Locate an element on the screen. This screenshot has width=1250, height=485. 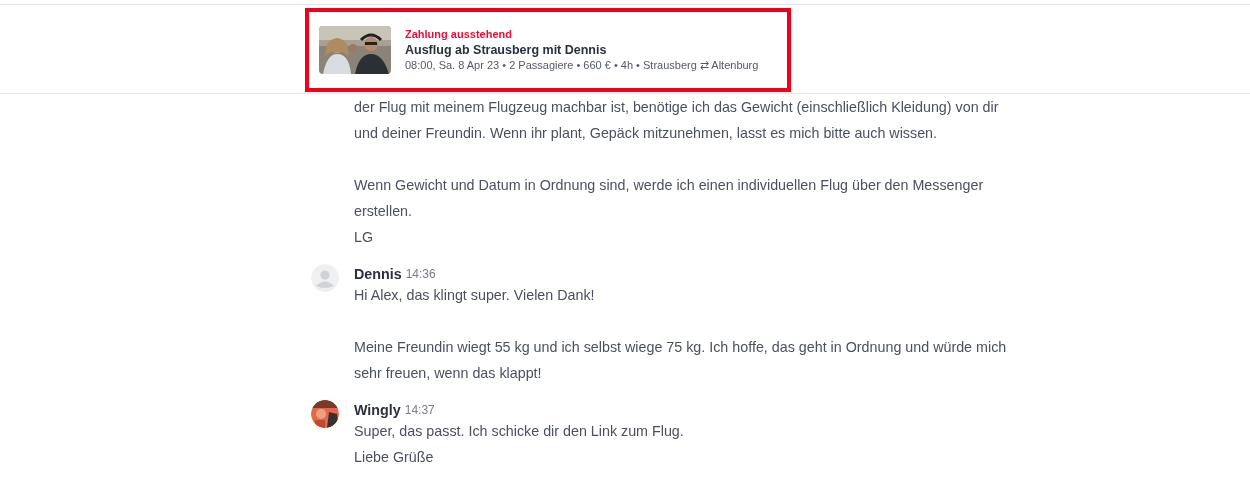
author-name: Wingly is located at coordinates (377, 410).